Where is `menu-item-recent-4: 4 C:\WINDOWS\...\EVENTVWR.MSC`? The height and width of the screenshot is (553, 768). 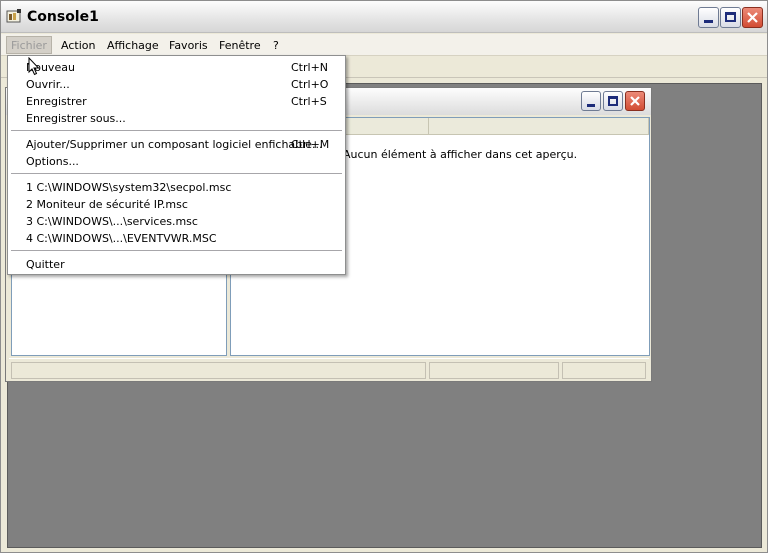 menu-item-recent-4: 4 C:\WINDOWS\...\EVENTVWR.MSC is located at coordinates (176, 238).